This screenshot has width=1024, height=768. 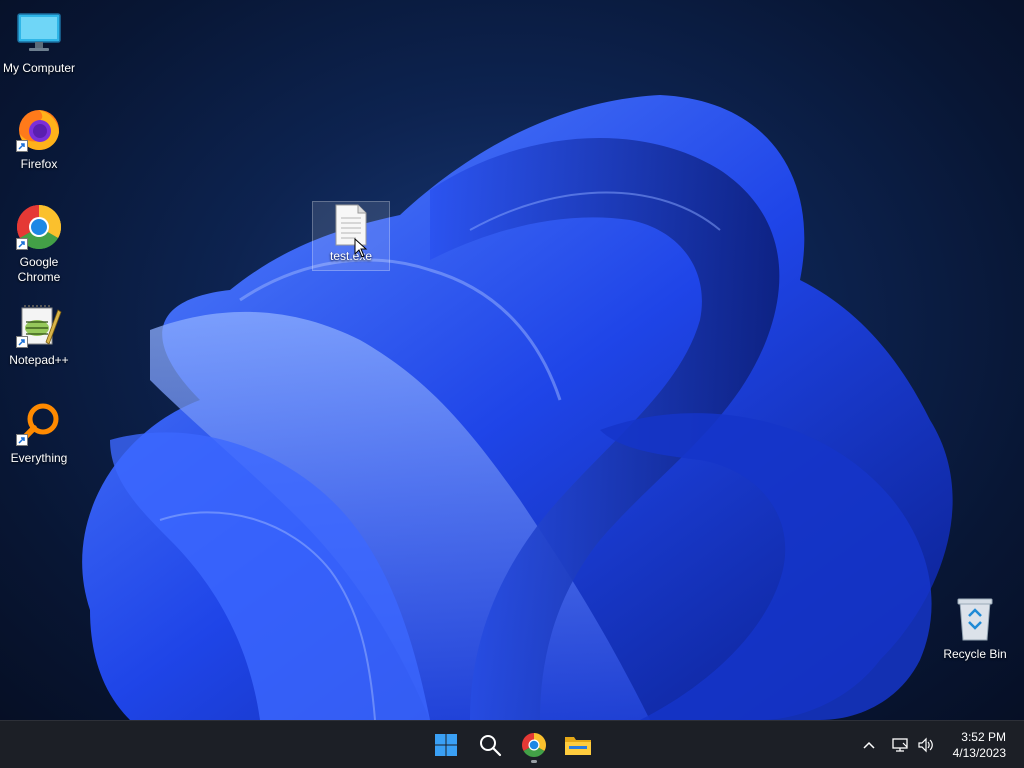 I want to click on volume-button, so click(x=926, y=745).